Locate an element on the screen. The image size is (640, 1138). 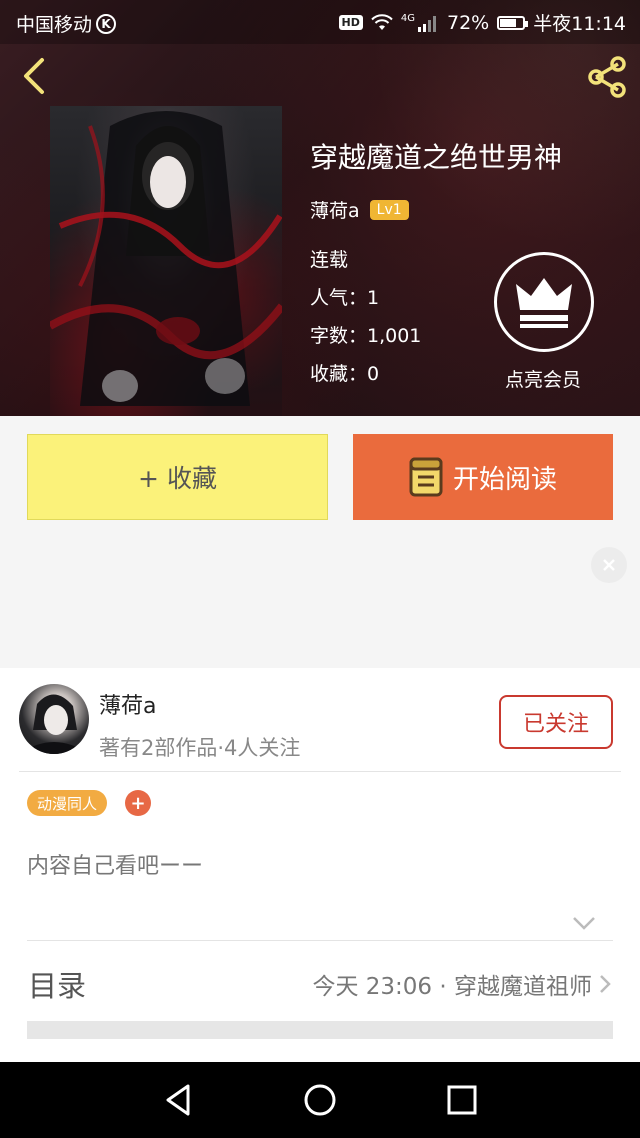
following-button: 已关注 is located at coordinates (556, 722).